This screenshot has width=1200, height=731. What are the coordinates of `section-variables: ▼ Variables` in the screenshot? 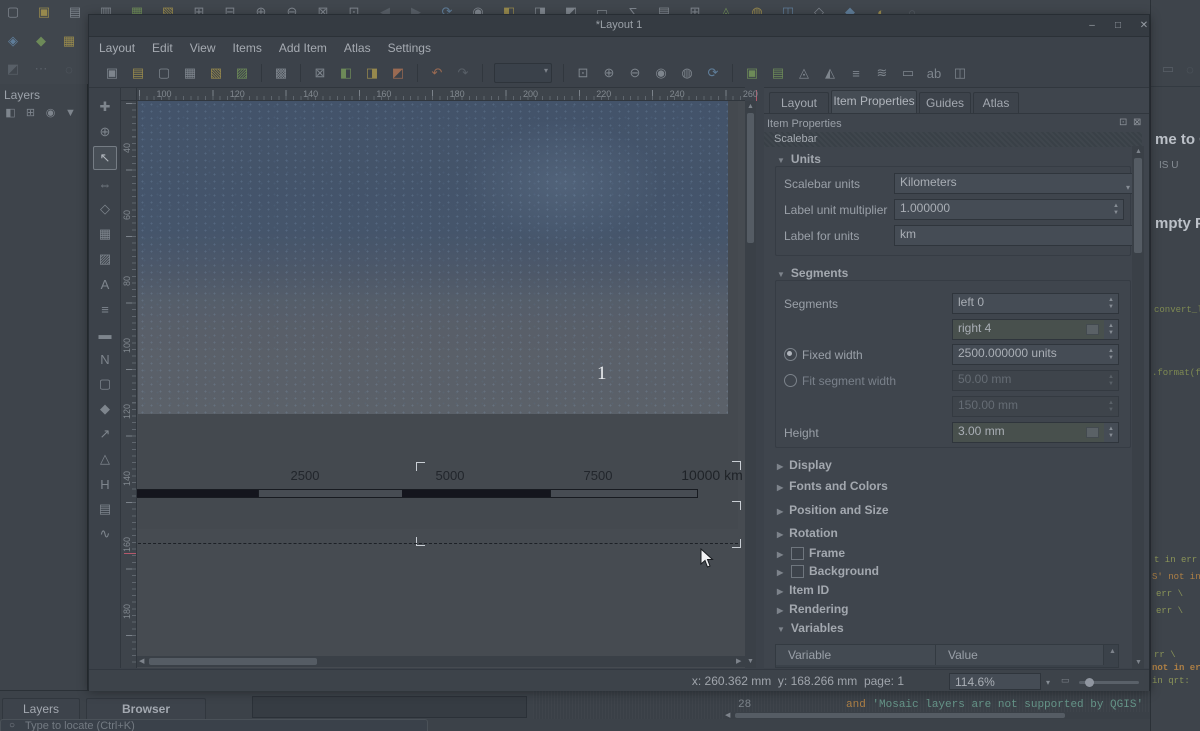 It's located at (810, 628).